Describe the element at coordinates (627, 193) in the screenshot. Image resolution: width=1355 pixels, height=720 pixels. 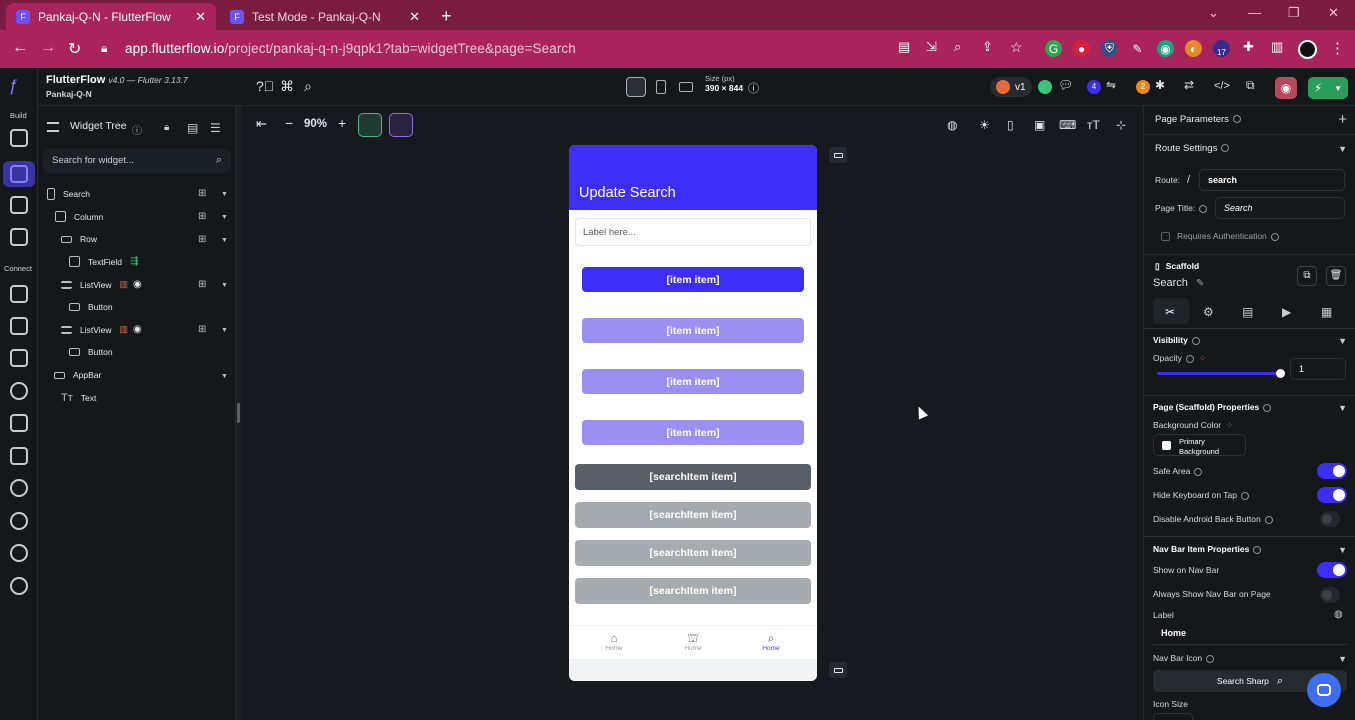
I see `app-bar-title: Update Search` at that location.